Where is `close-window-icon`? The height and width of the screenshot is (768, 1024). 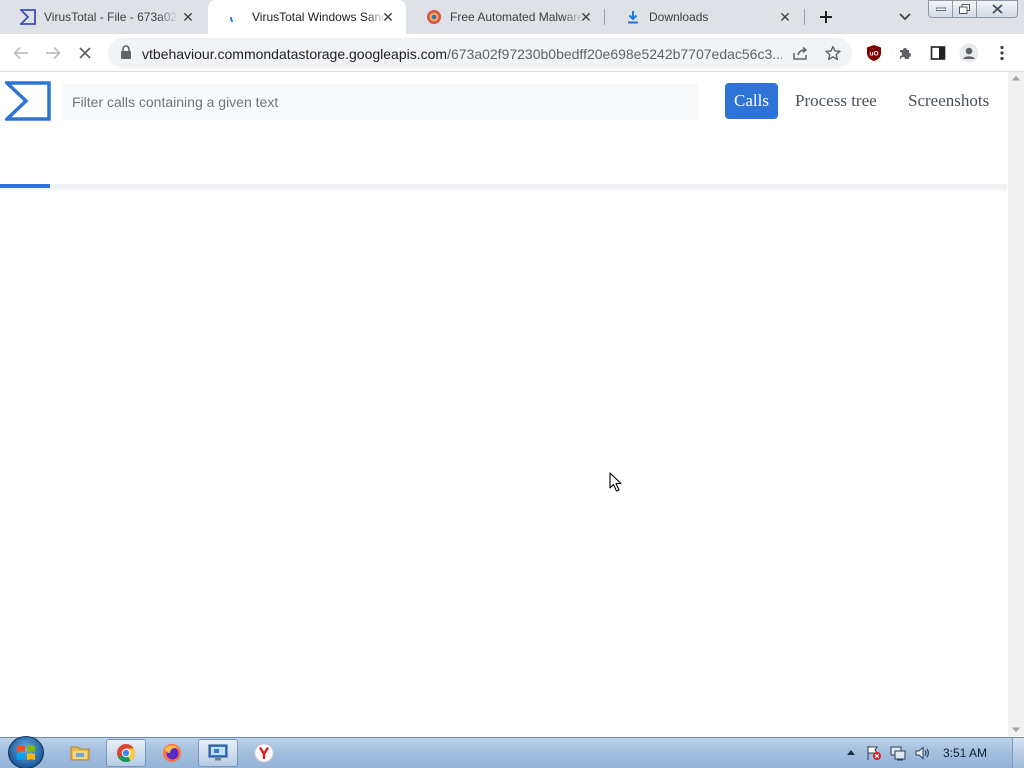 close-window-icon is located at coordinates (997, 9).